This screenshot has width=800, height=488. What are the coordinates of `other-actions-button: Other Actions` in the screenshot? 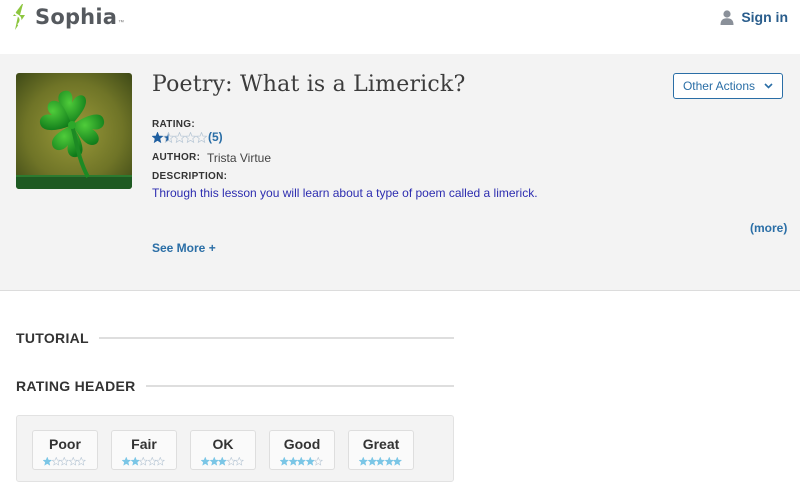 It's located at (728, 86).